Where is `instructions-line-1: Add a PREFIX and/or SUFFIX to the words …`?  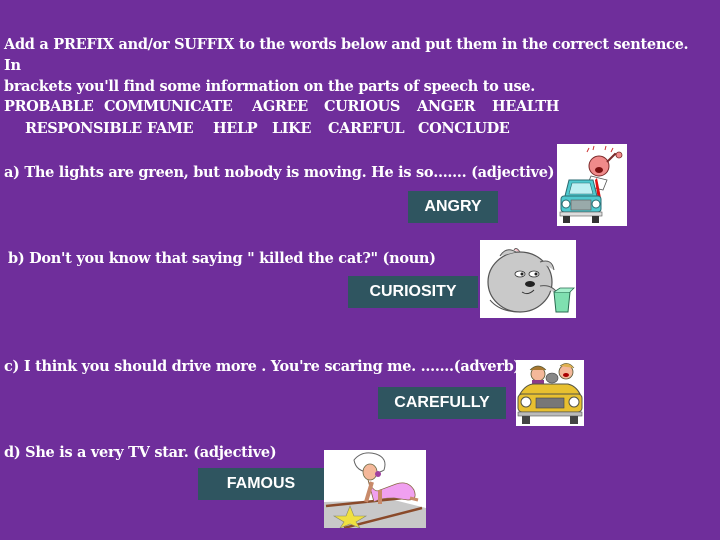 instructions-line-1: Add a PREFIX and/or SUFFIX to the words … is located at coordinates (346, 55).